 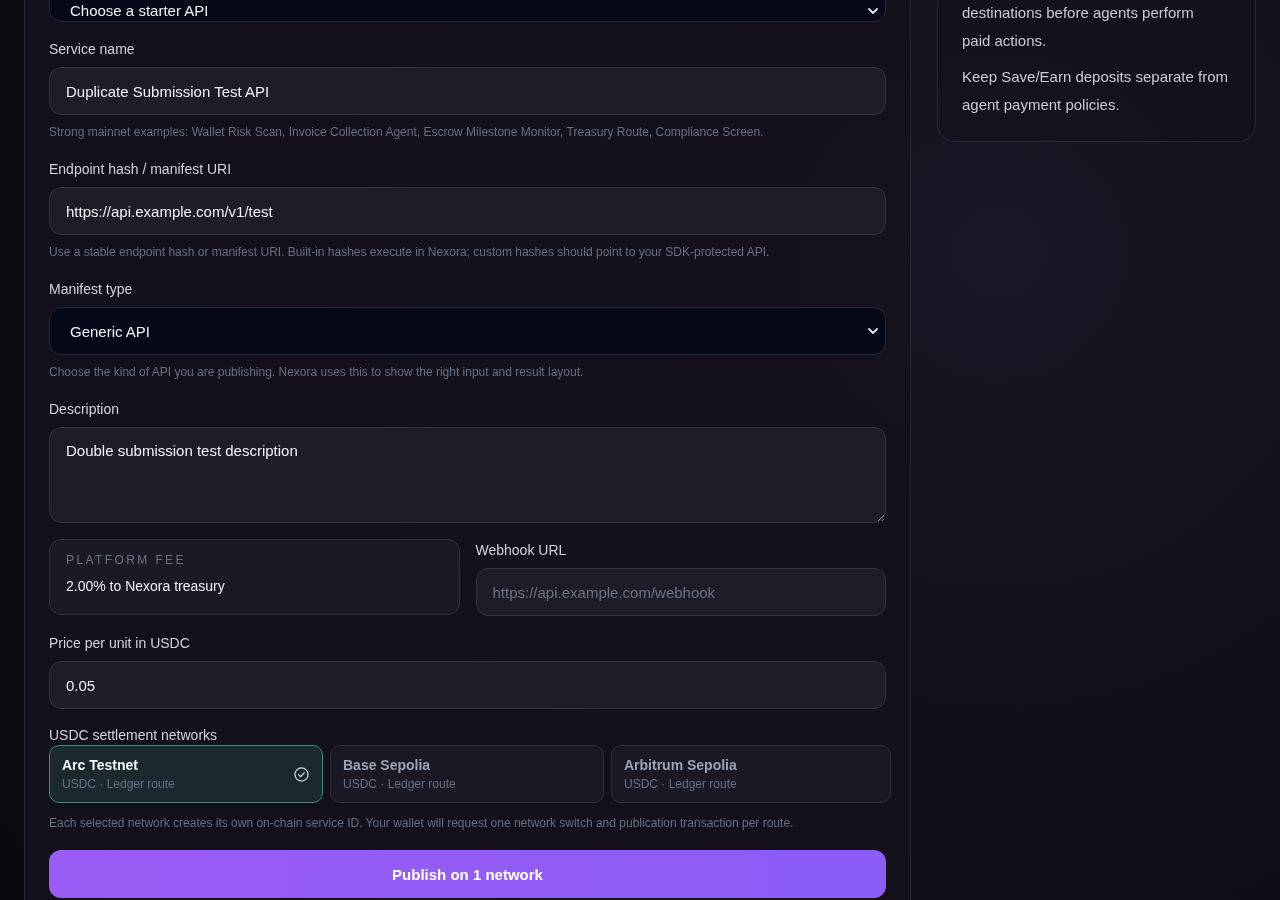 What do you see at coordinates (751, 774) in the screenshot?
I see `network-option: Arbitrum Sepolia USDC · Ledger route` at bounding box center [751, 774].